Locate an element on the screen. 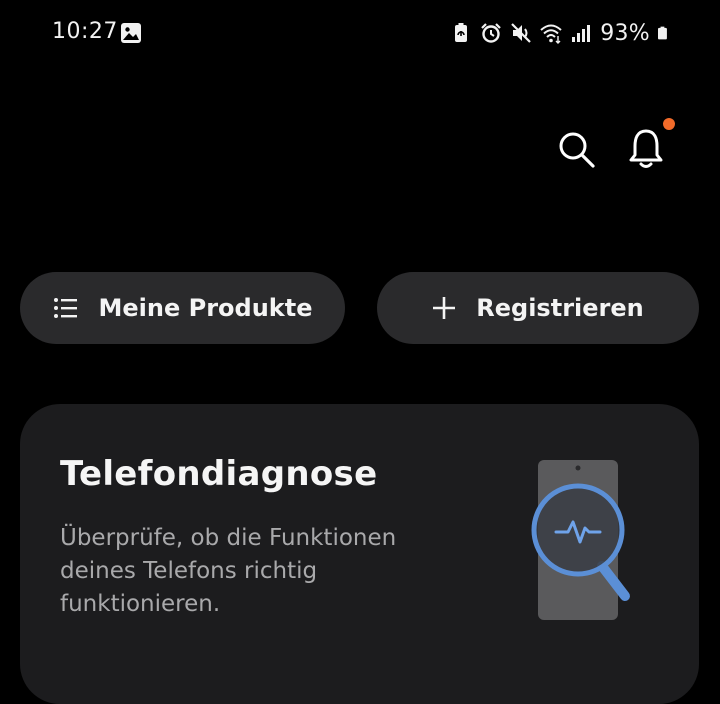  wifi-icon is located at coordinates (551, 34).